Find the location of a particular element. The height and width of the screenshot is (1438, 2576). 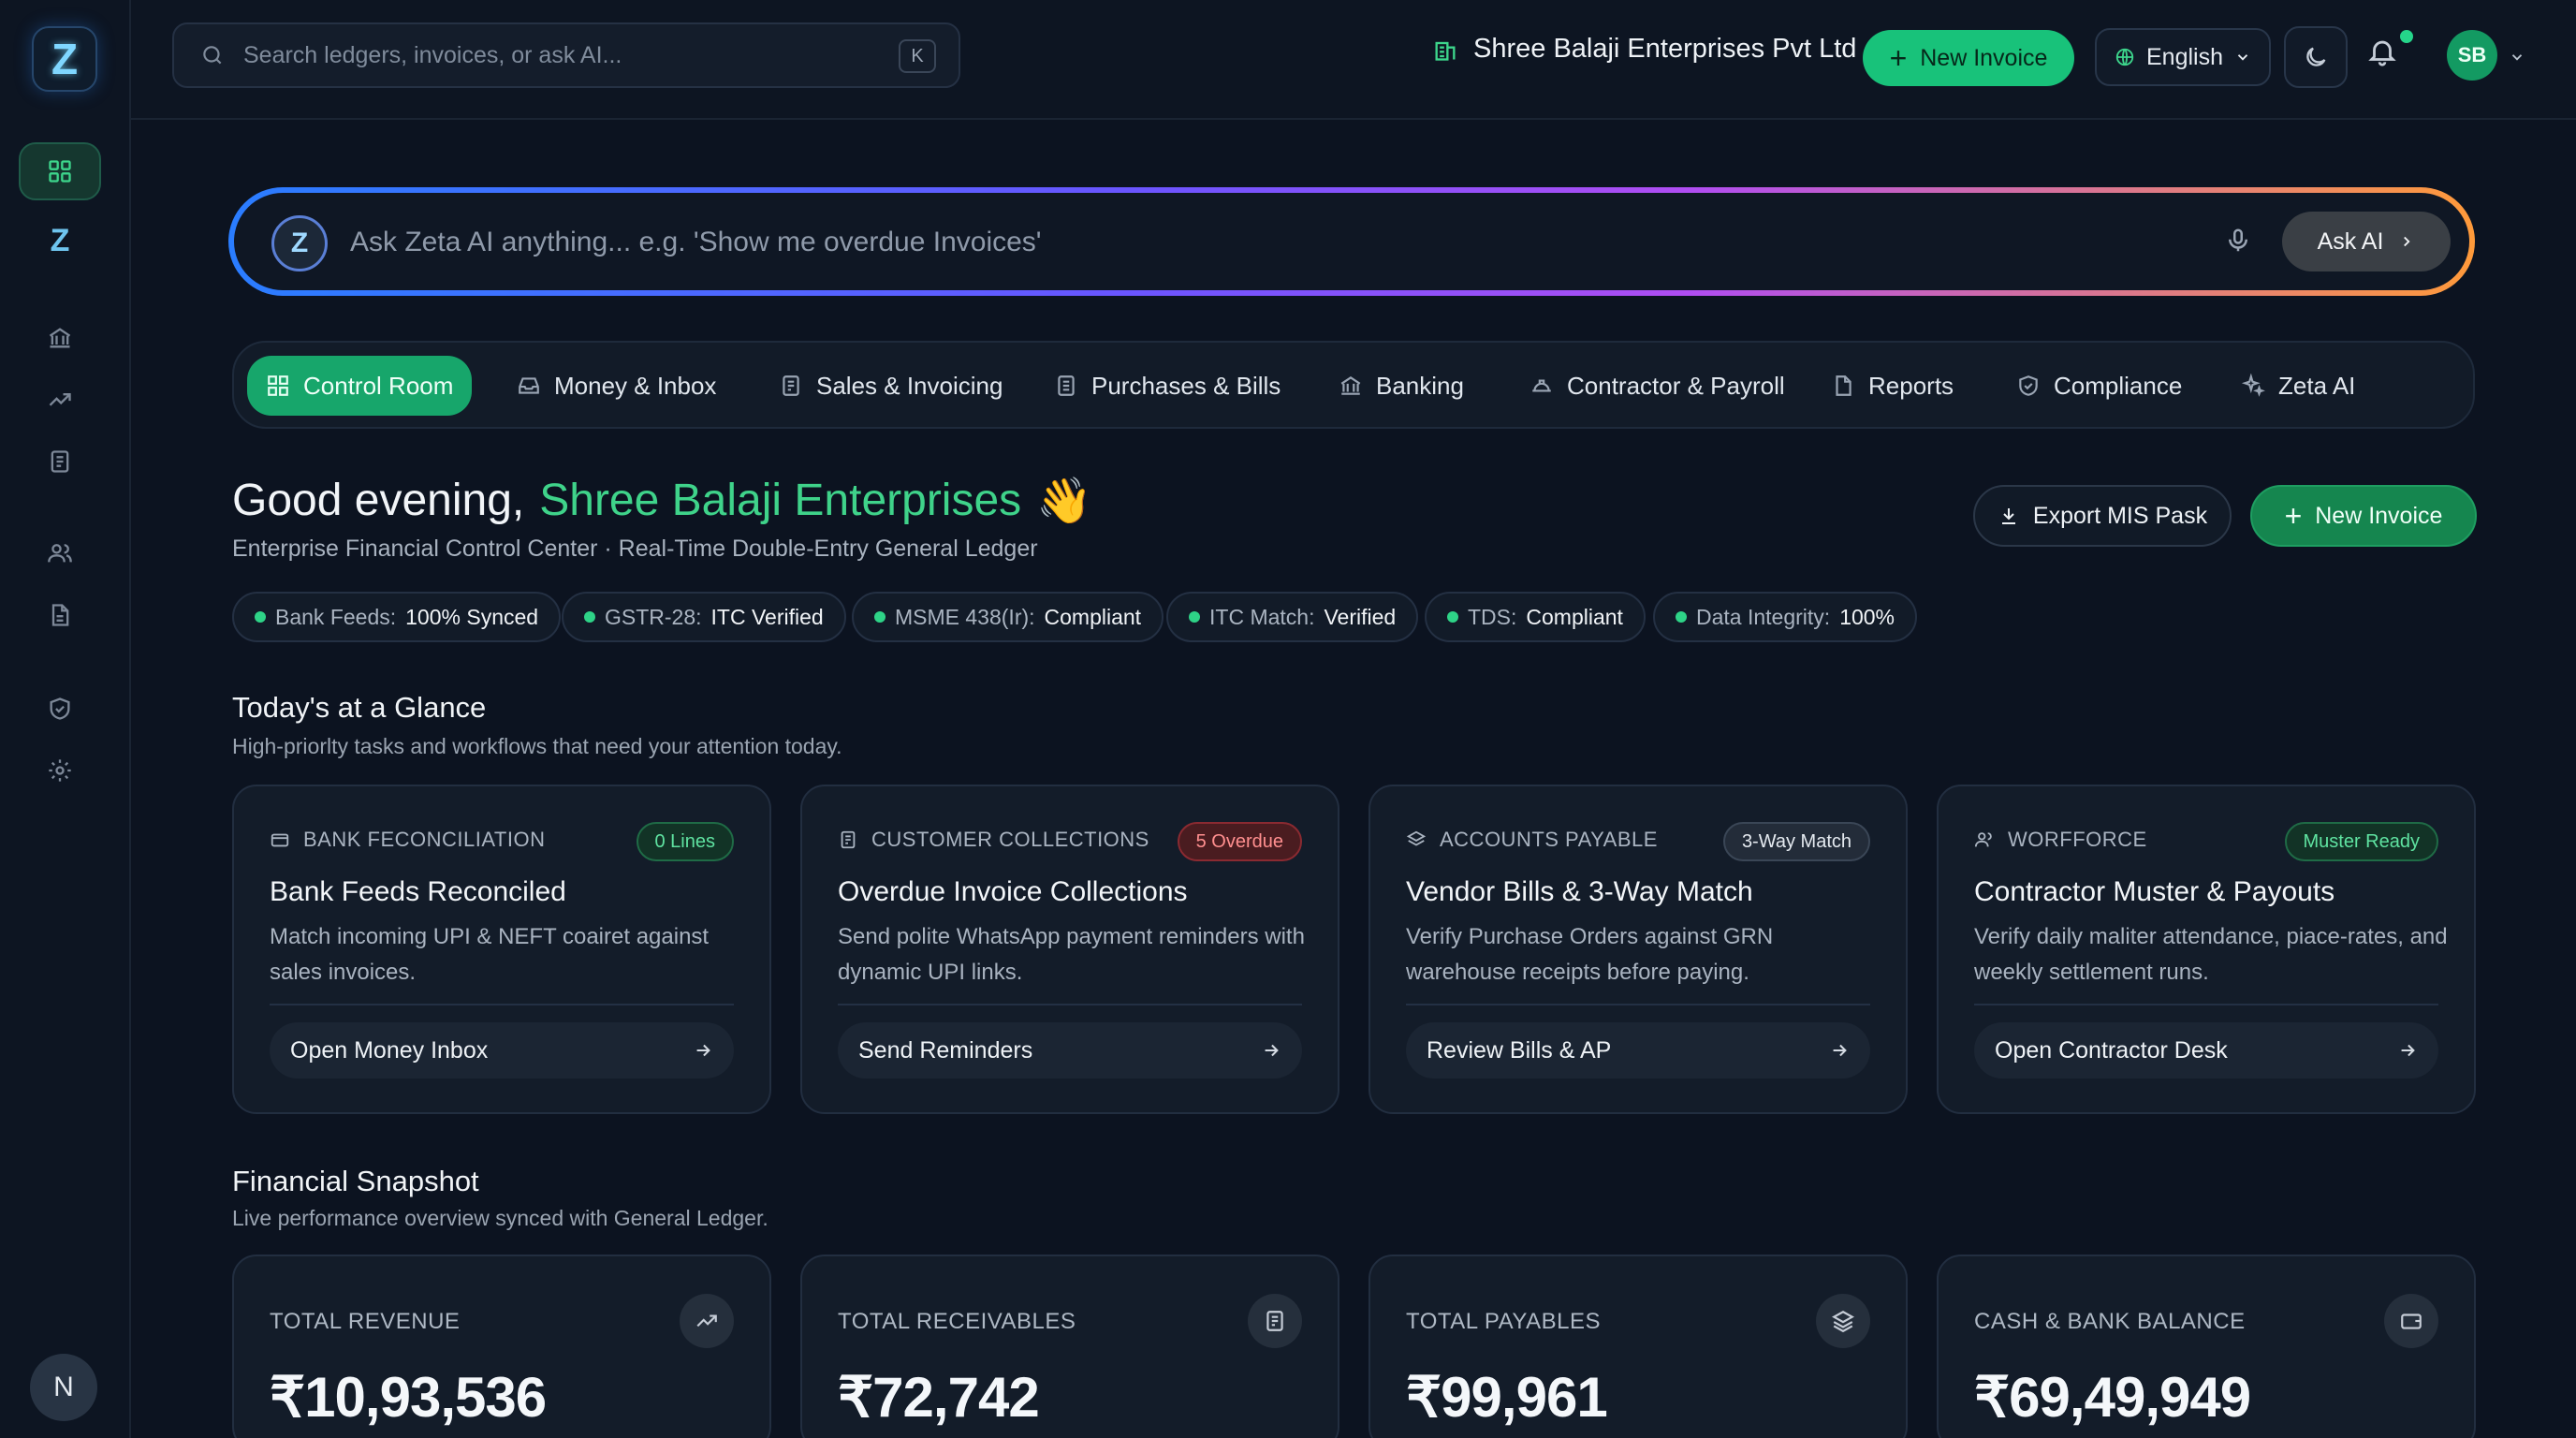

sidebar-item-reports is located at coordinates (60, 400).